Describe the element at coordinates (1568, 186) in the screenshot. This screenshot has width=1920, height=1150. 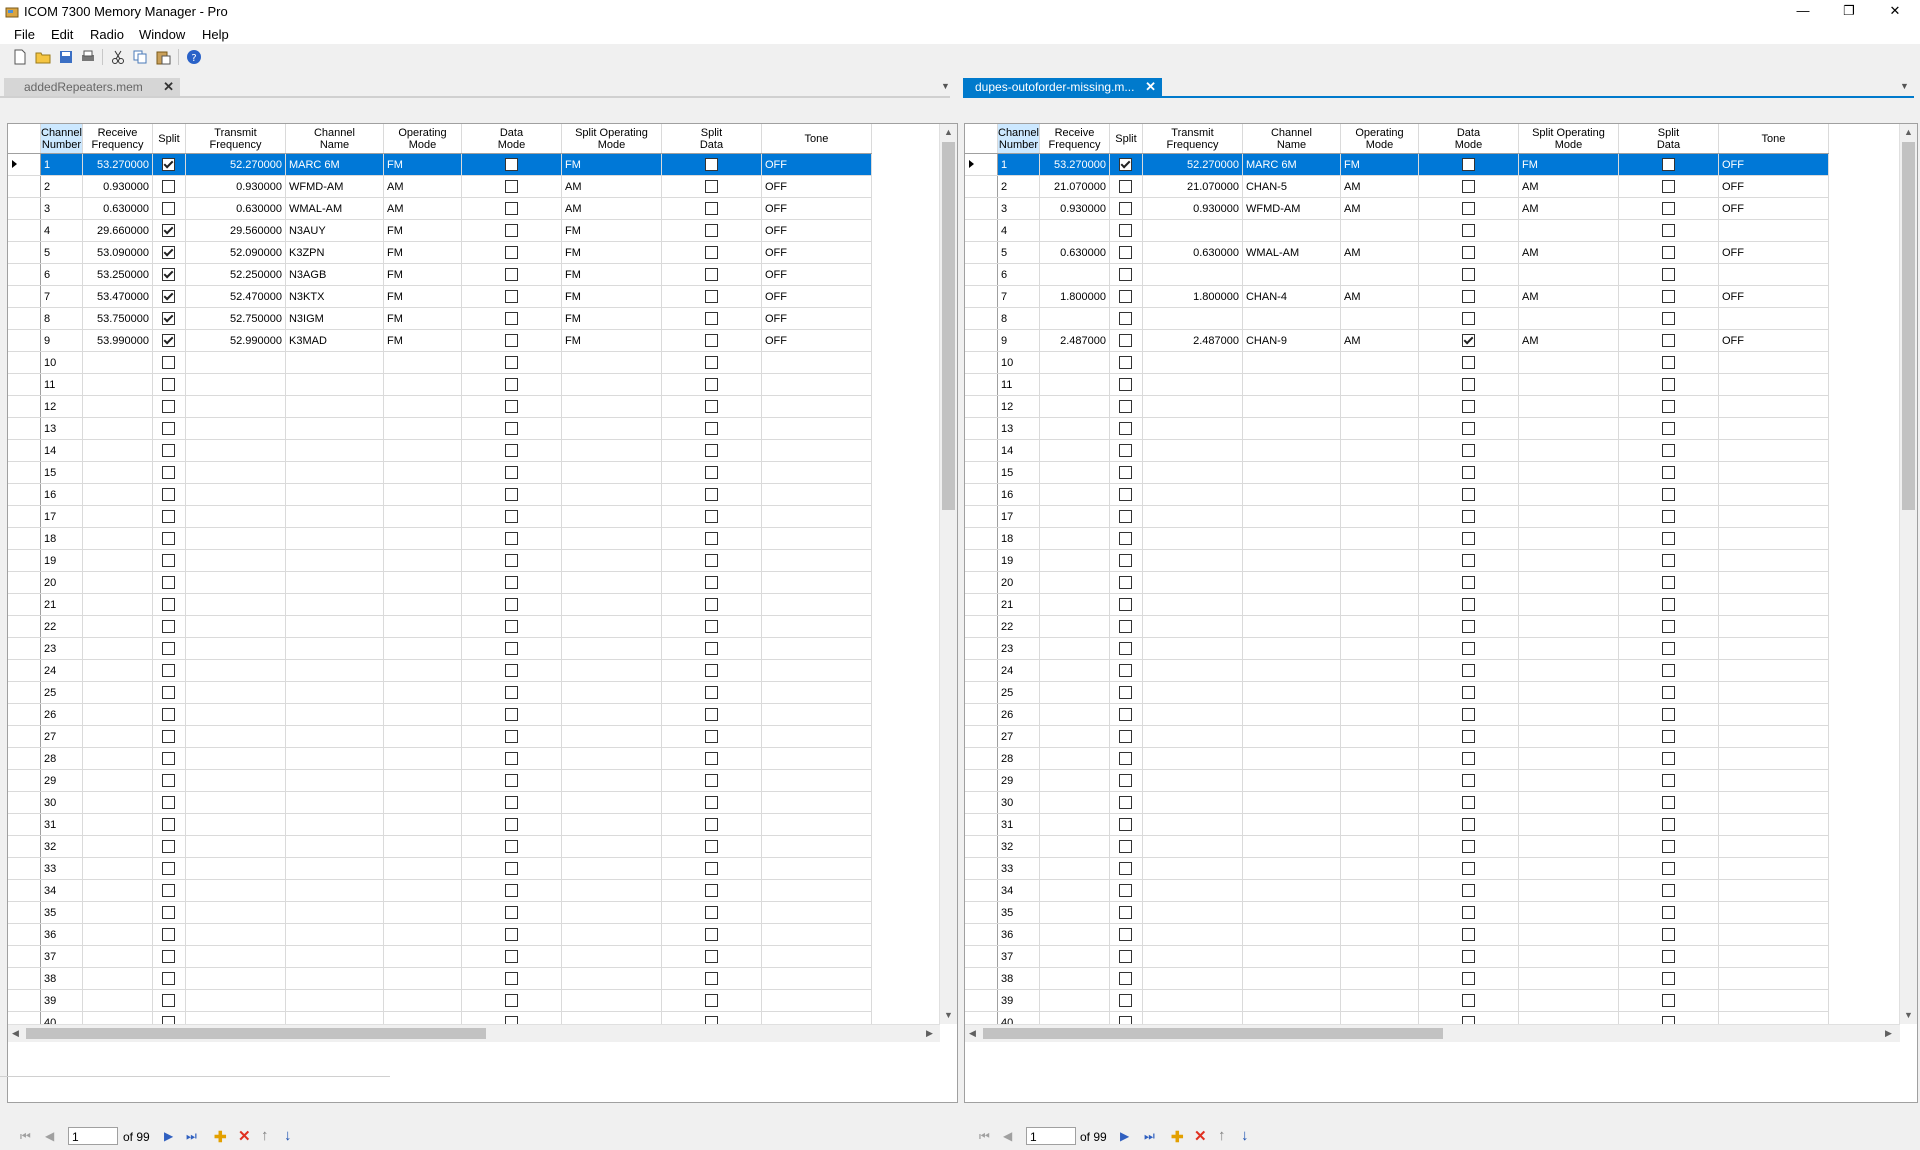
I see `cell-split-operating-mode: AM` at that location.